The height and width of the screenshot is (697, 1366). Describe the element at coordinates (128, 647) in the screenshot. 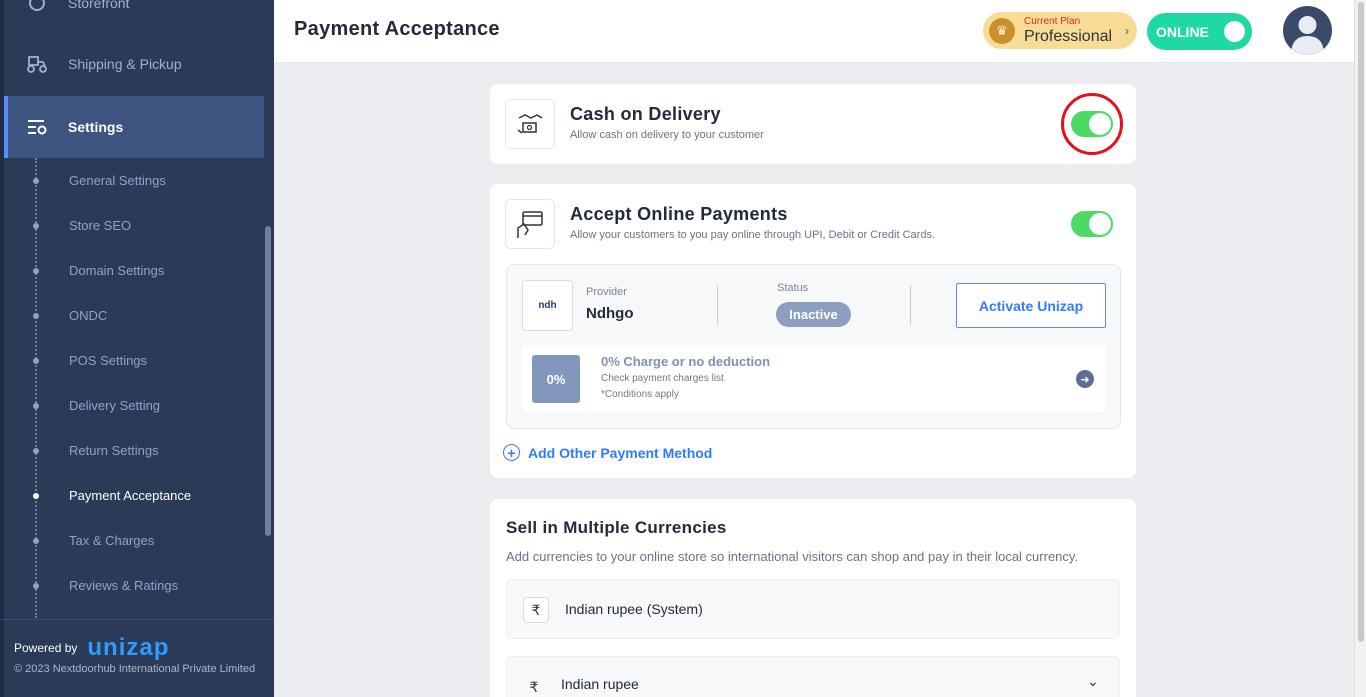

I see `unizap-logo: unizap` at that location.